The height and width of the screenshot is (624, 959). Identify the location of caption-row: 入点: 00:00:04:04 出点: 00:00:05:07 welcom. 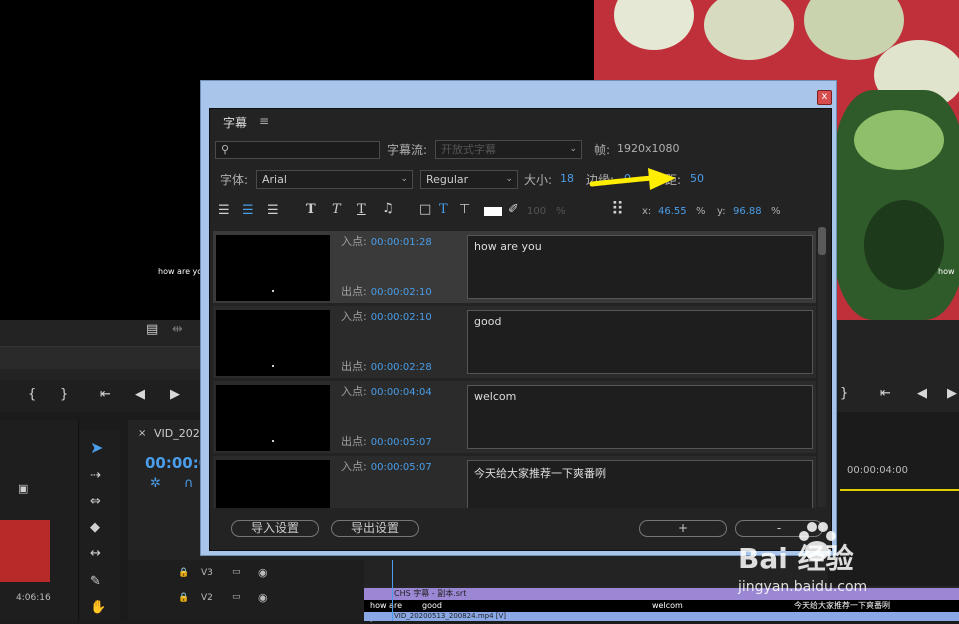
(514, 417).